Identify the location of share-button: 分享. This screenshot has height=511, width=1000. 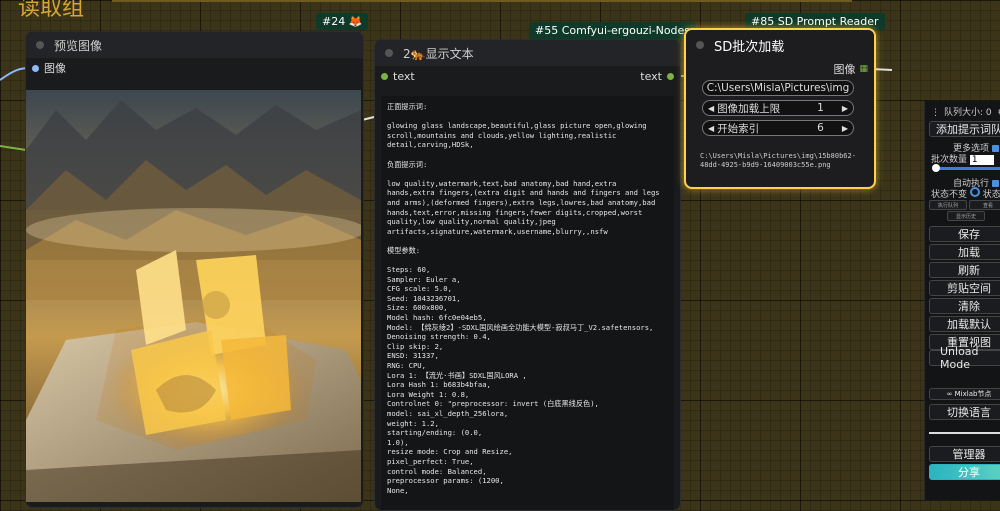
(964, 472).